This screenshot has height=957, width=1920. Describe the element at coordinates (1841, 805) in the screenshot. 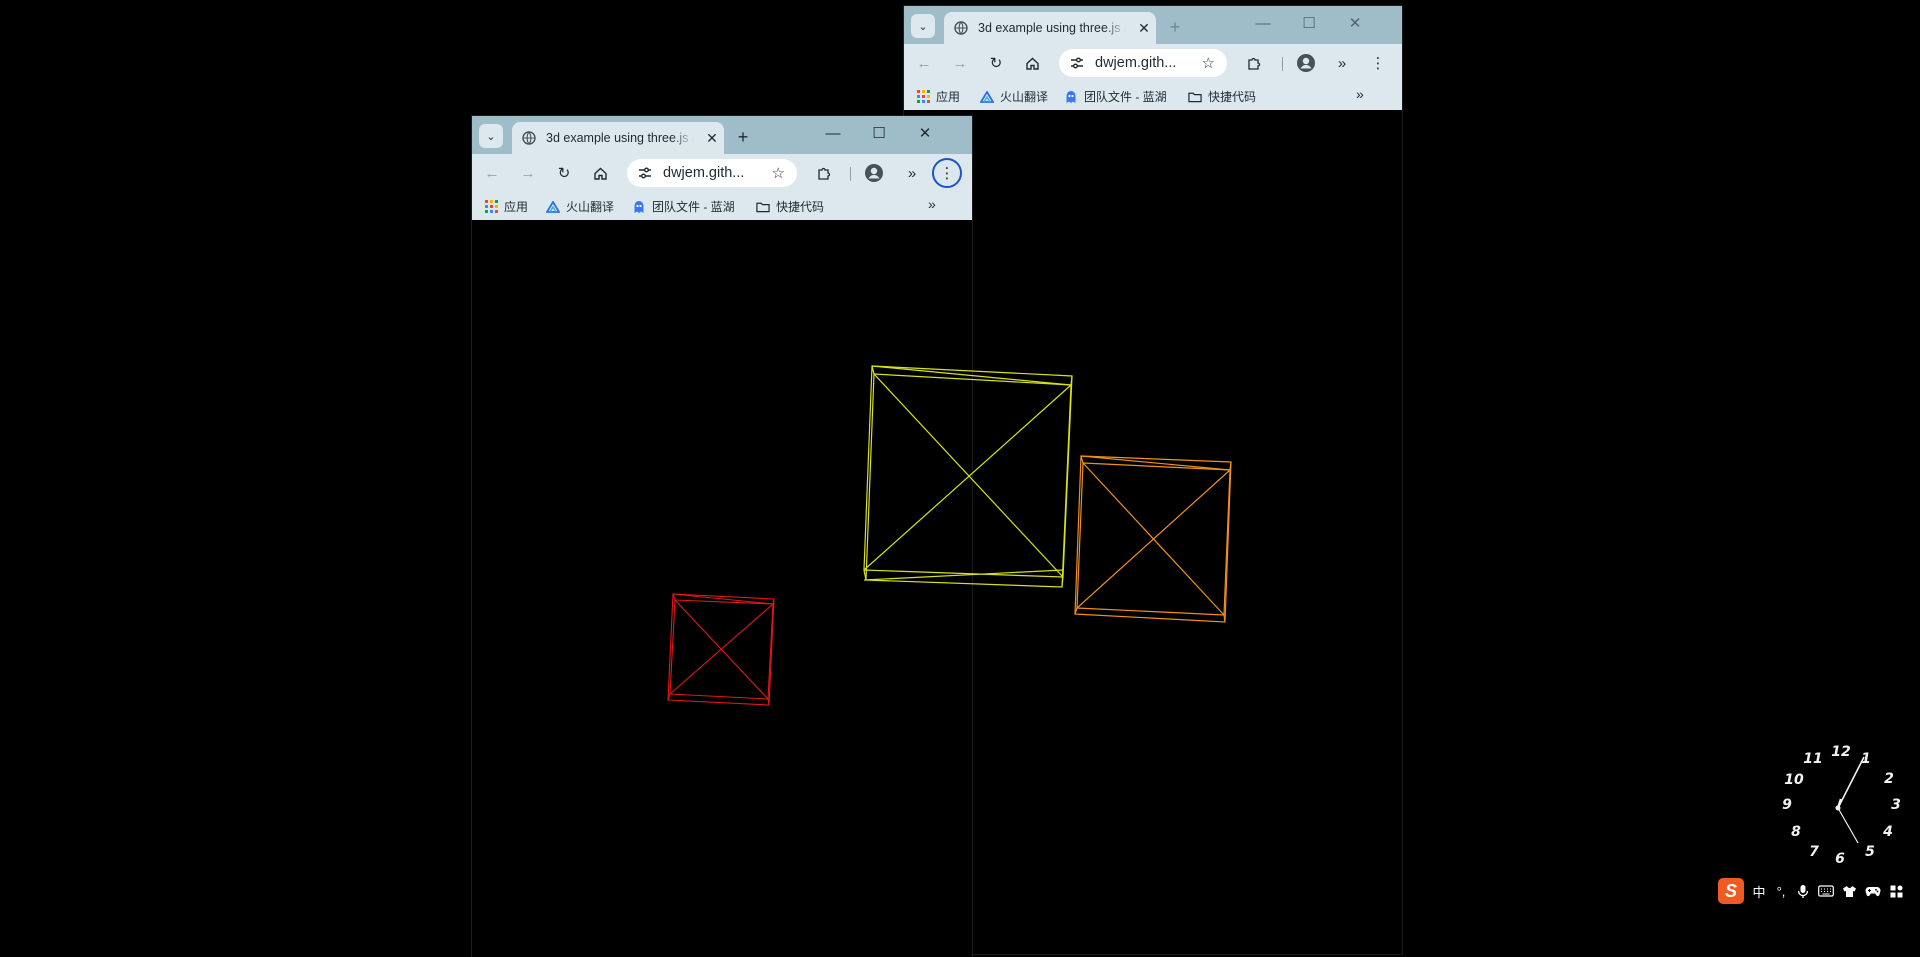

I see `desktop-clock-widget: 12 1 2 3 4 5 6 7 8 9 10 11` at that location.